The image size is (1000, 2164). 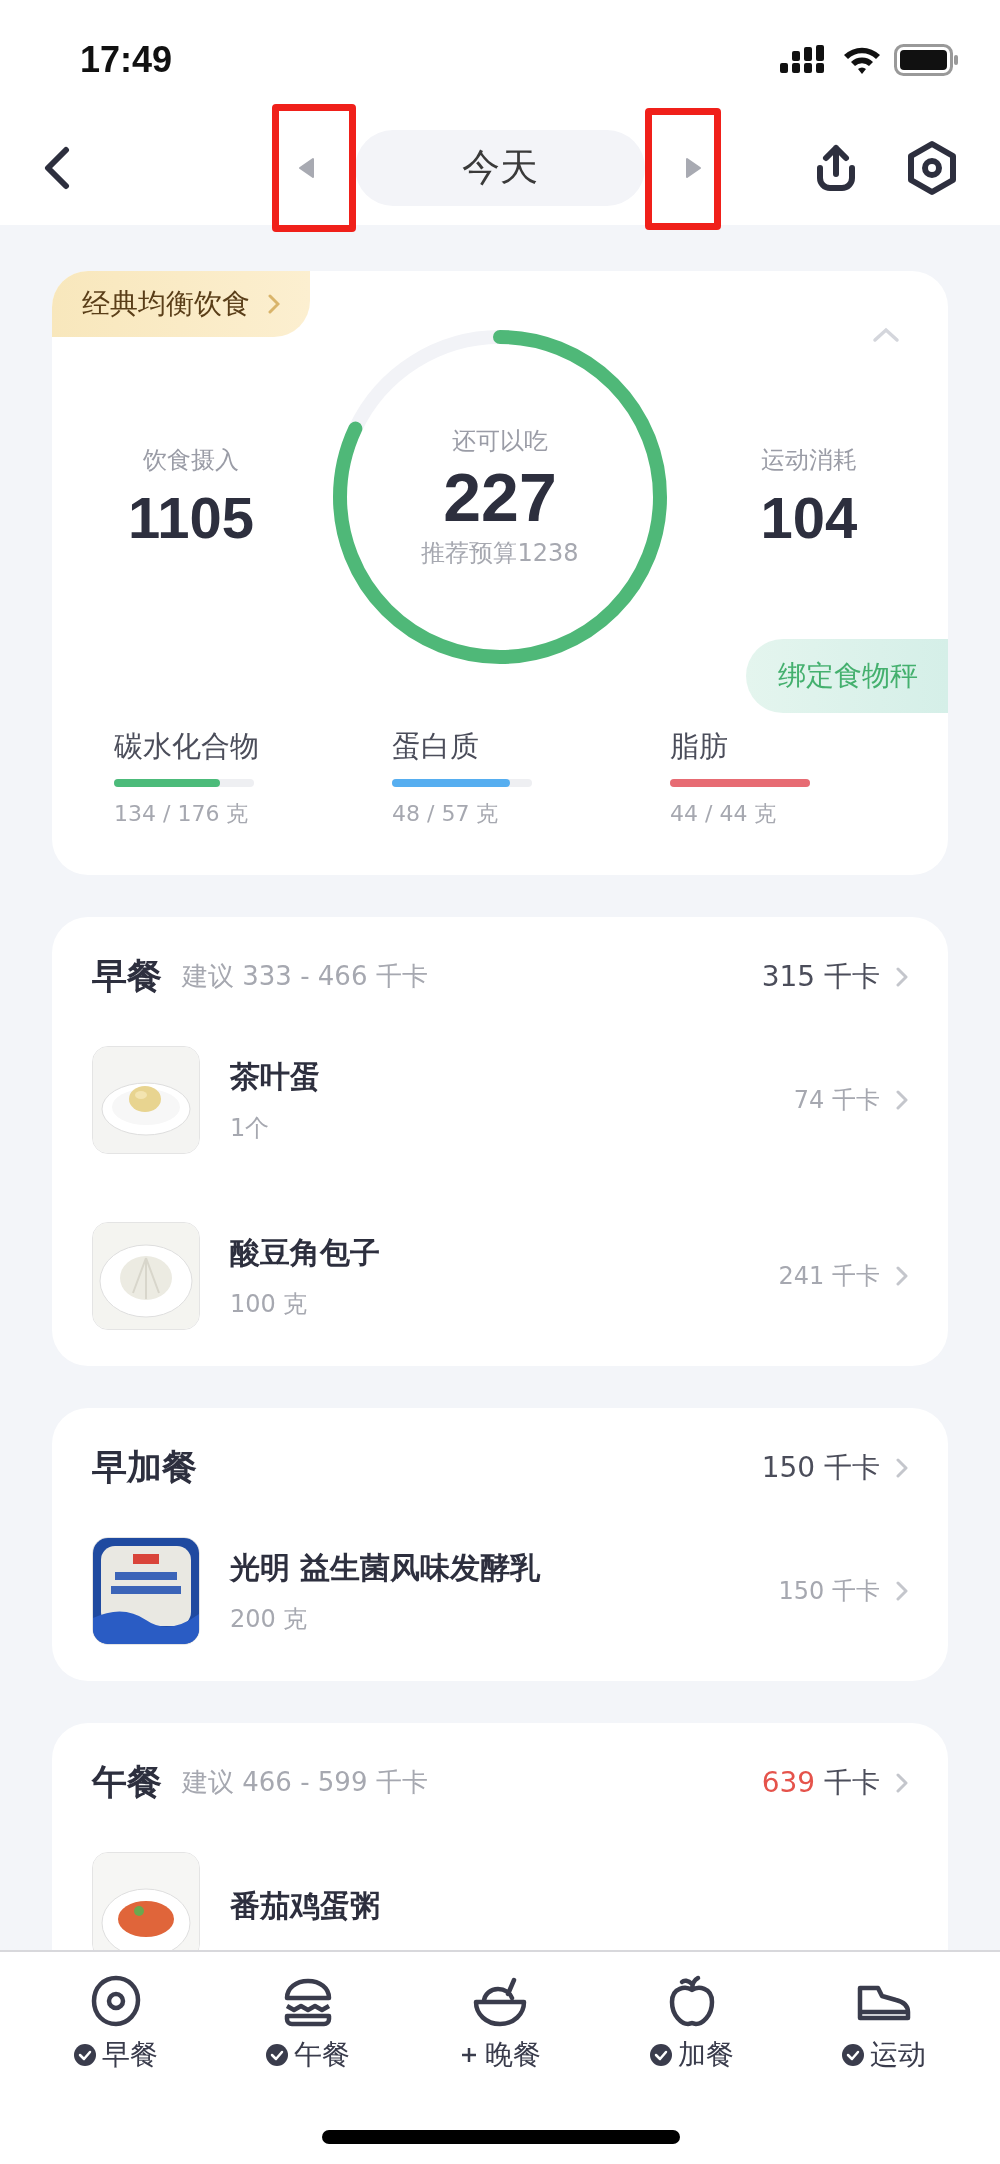 What do you see at coordinates (834, 1467) in the screenshot?
I see `meal-total-button: 150 千卡` at bounding box center [834, 1467].